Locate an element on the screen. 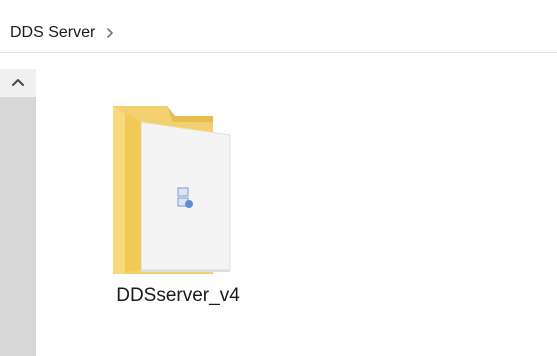  chevron-right-icon is located at coordinates (110, 33).